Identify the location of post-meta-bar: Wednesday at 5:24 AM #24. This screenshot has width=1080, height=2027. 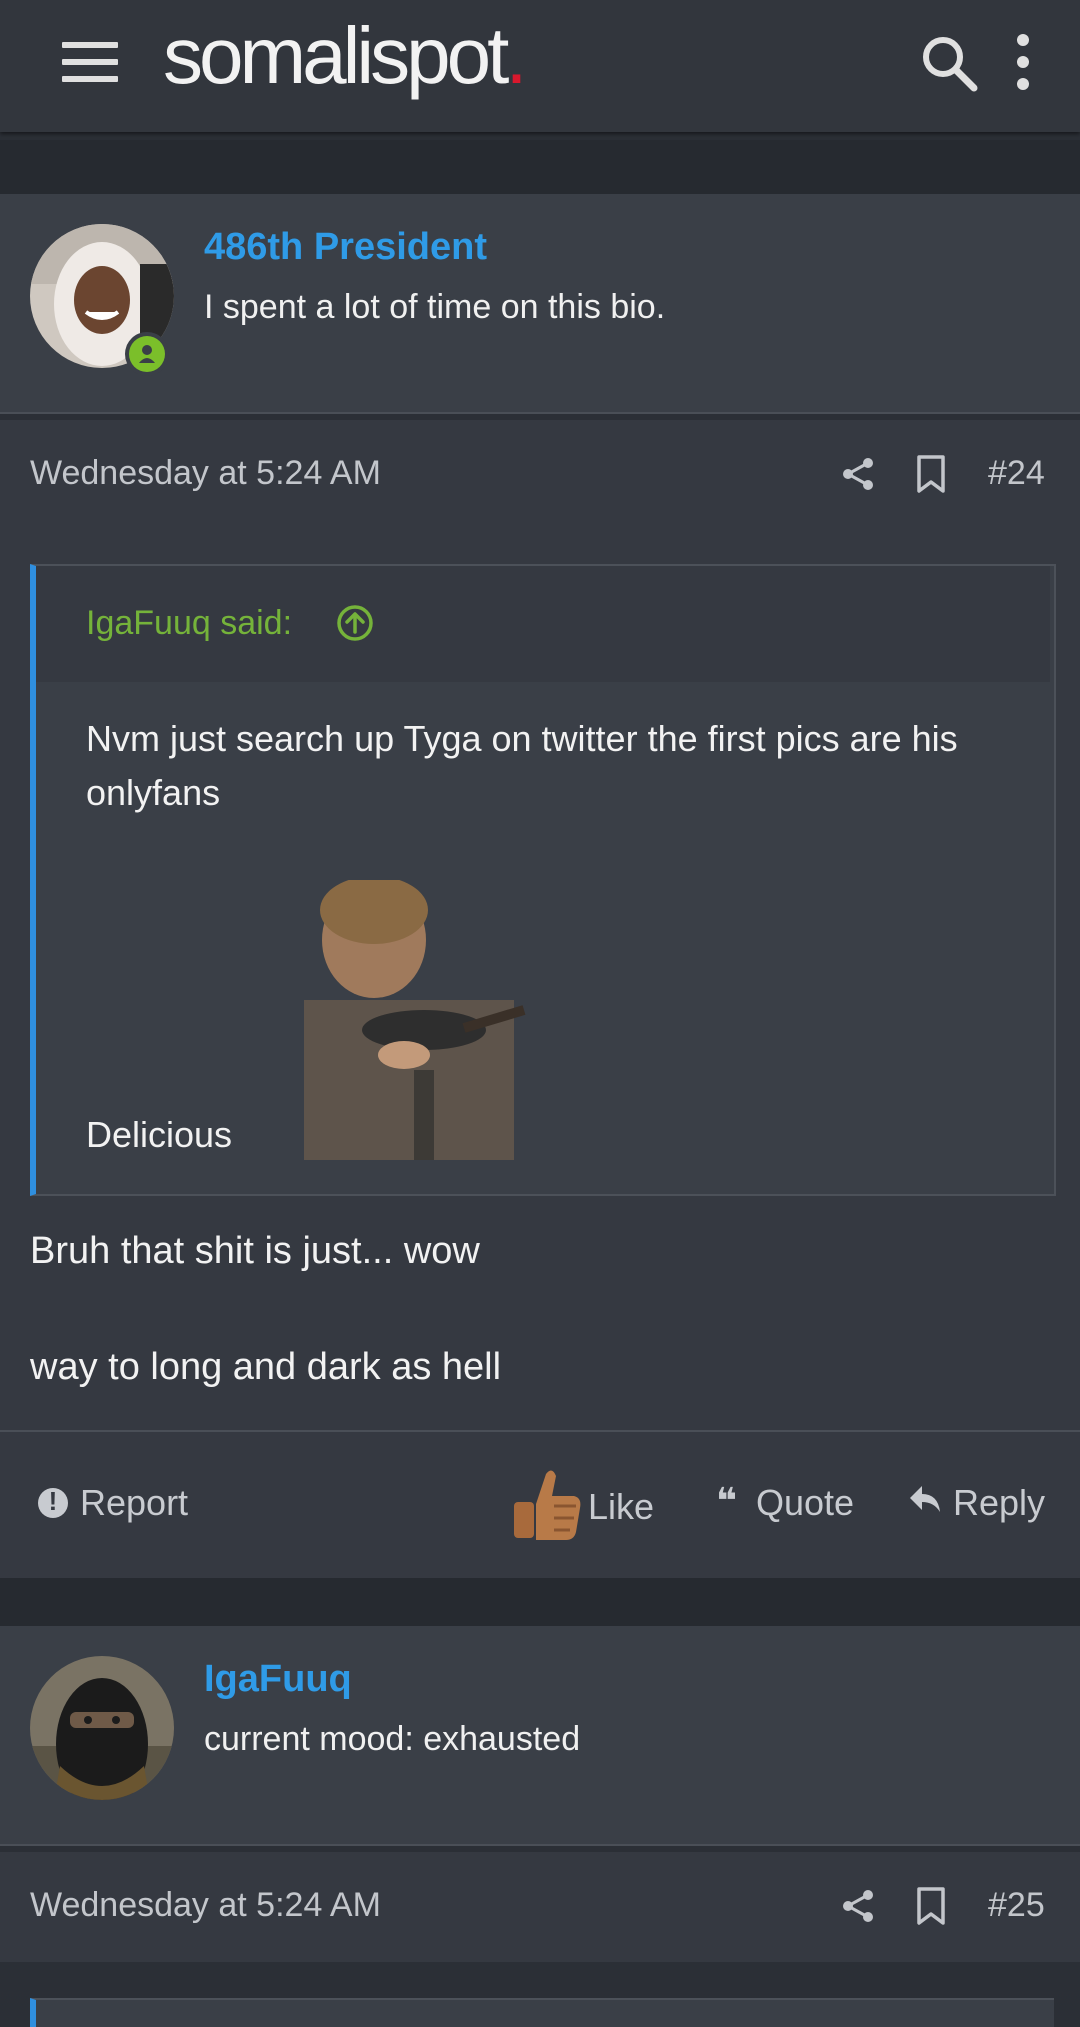
(540, 475).